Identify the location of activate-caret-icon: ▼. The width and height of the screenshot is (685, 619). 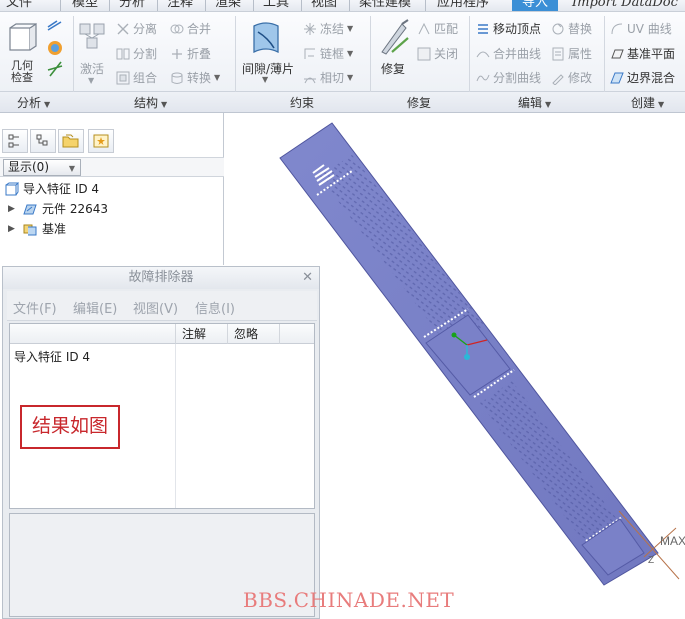
(91, 80).